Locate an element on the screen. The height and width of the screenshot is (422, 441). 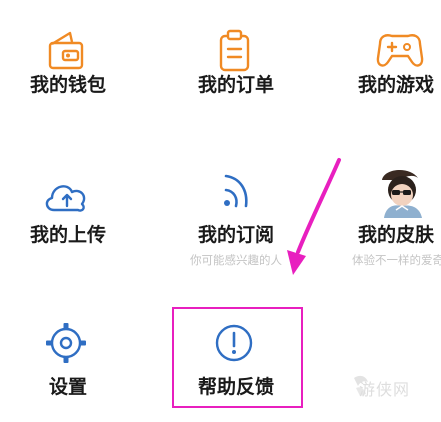
cloud-upload-icon is located at coordinates (65, 198).